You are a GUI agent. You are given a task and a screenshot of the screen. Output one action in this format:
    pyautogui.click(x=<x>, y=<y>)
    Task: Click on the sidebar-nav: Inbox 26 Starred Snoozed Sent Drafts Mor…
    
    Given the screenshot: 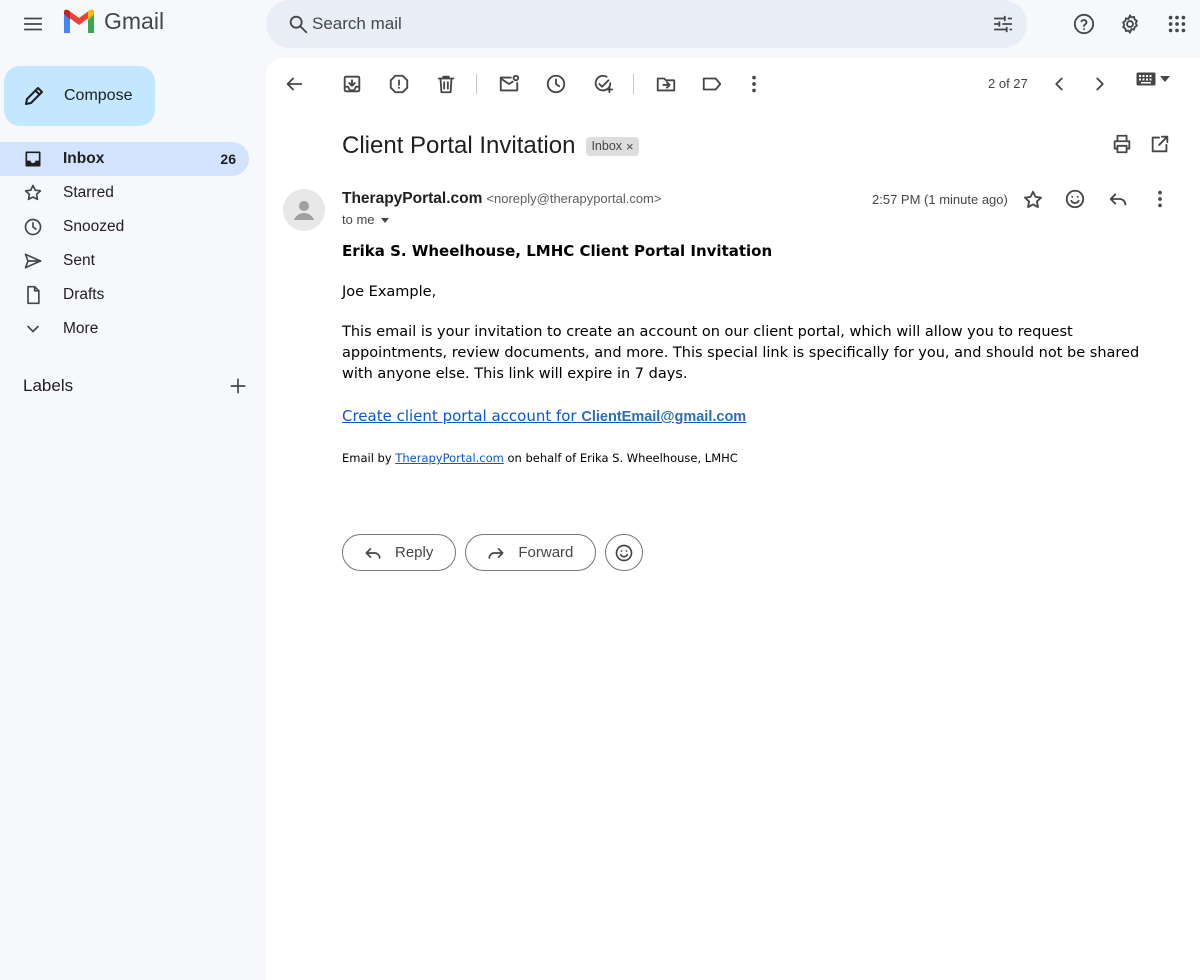 What is the action you would take?
    pyautogui.click(x=124, y=244)
    